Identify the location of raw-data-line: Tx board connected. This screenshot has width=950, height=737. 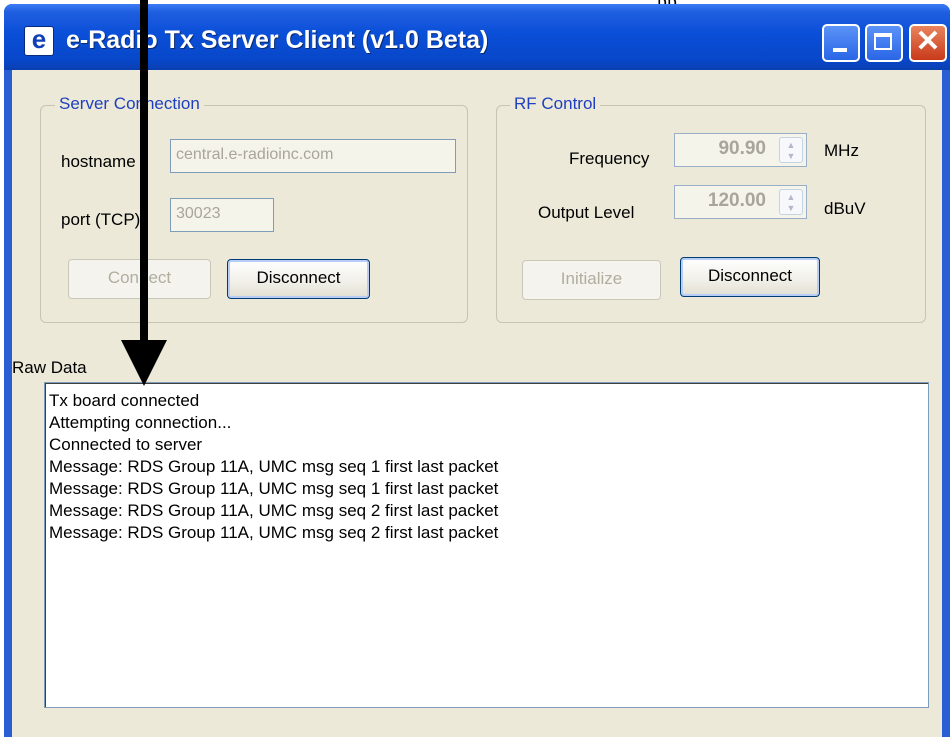
(124, 400).